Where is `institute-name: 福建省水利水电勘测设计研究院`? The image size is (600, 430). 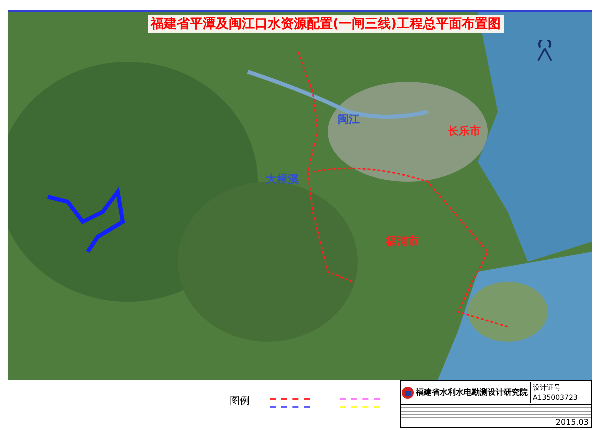 institute-name: 福建省水利水电勘测设计研究院 is located at coordinates (472, 392).